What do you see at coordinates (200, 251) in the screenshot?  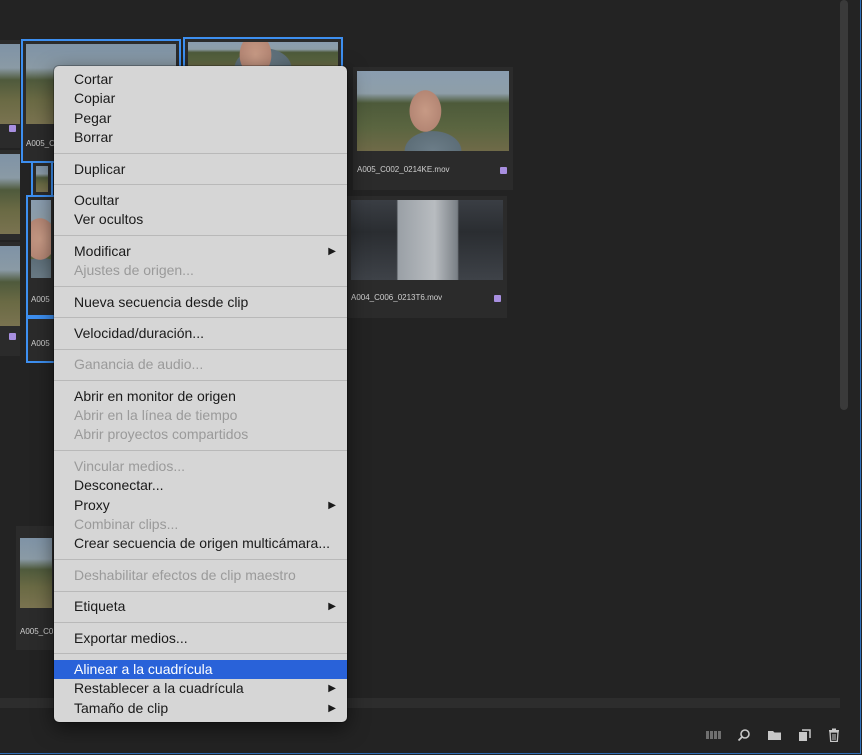 I see `menu-item-modify: Modificar ▶` at bounding box center [200, 251].